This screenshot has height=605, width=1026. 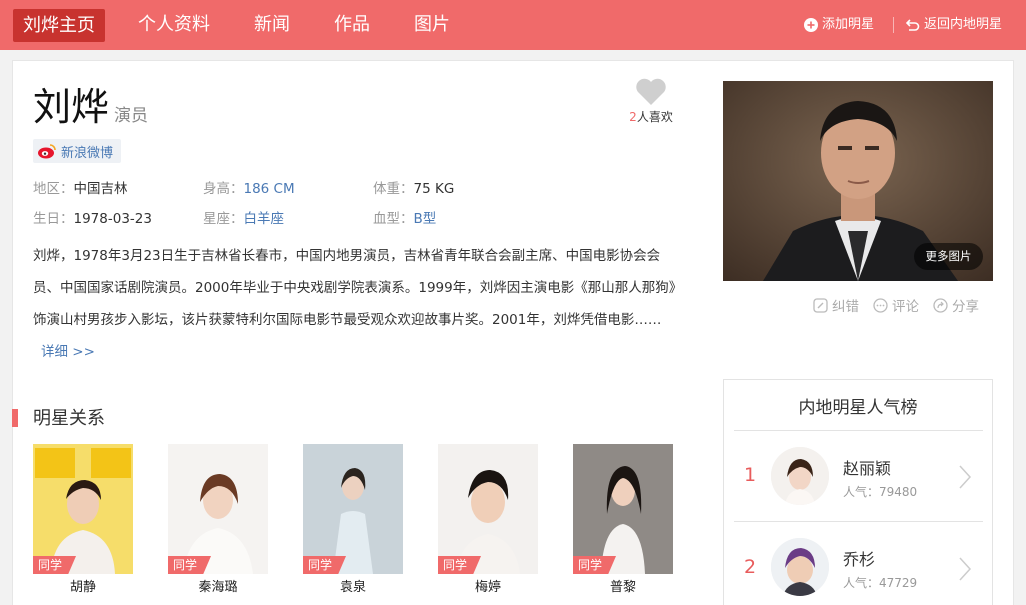 I want to click on relation-card: 同学 普黎, so click(x=623, y=523).